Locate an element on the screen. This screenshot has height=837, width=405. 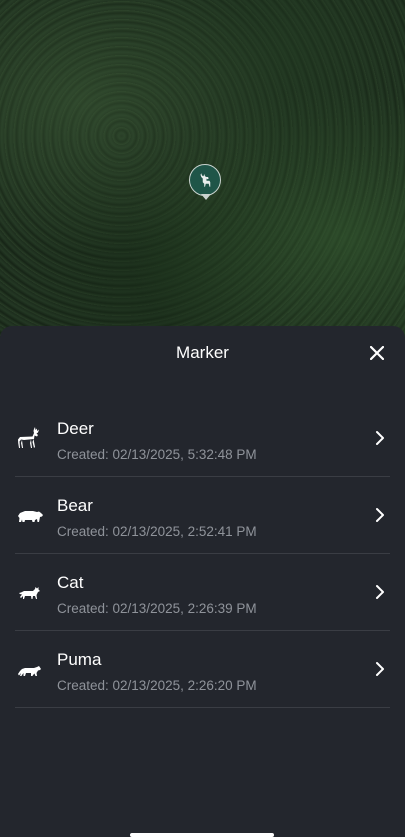
cat-icon is located at coordinates (29, 593).